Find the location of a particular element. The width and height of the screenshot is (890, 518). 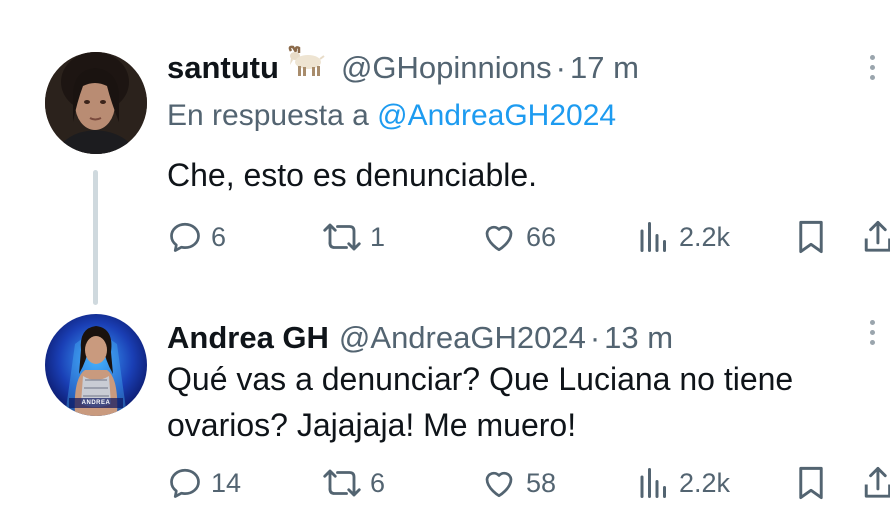

reply-count: 14 is located at coordinates (226, 482).